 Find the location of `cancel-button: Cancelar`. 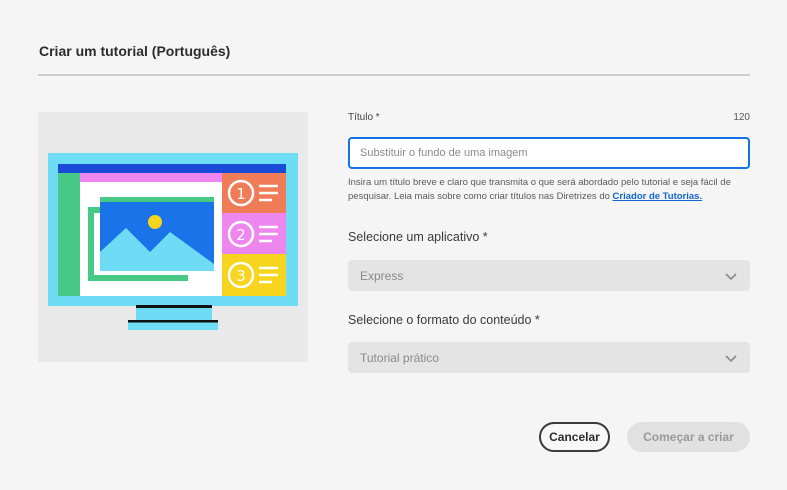

cancel-button: Cancelar is located at coordinates (574, 437).